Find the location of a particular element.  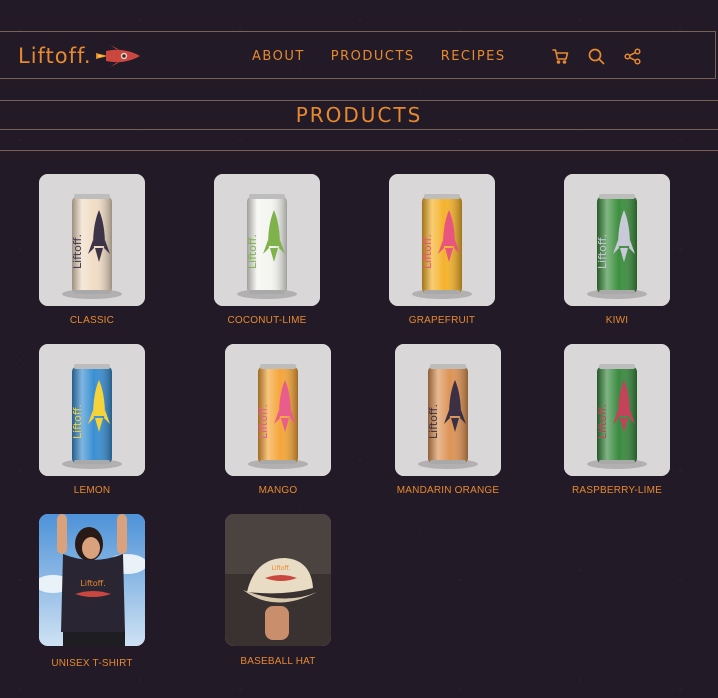

share-icon is located at coordinates (632, 56).